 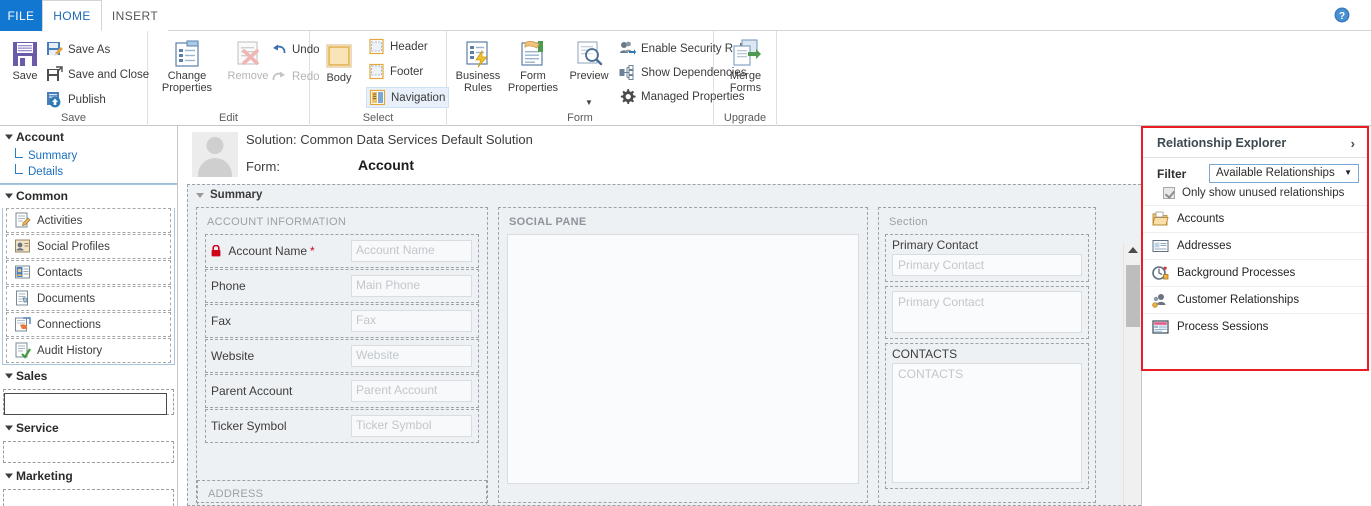 I want to click on activities-icon, so click(x=22, y=221).